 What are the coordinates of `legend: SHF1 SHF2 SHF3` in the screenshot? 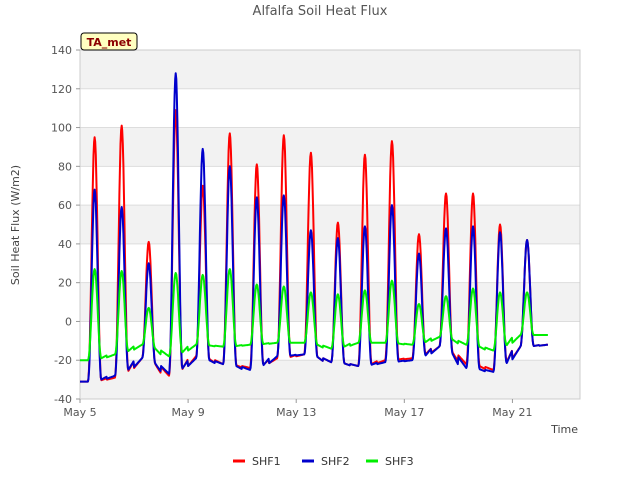 It's located at (323, 461).